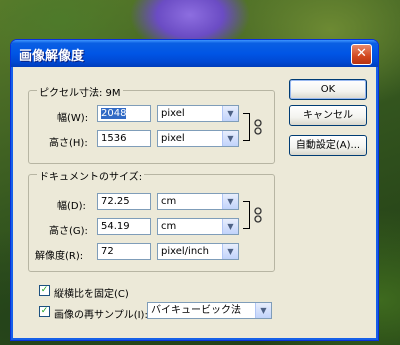  What do you see at coordinates (68, 231) in the screenshot?
I see `doc-height-label: 高さ(G):` at bounding box center [68, 231].